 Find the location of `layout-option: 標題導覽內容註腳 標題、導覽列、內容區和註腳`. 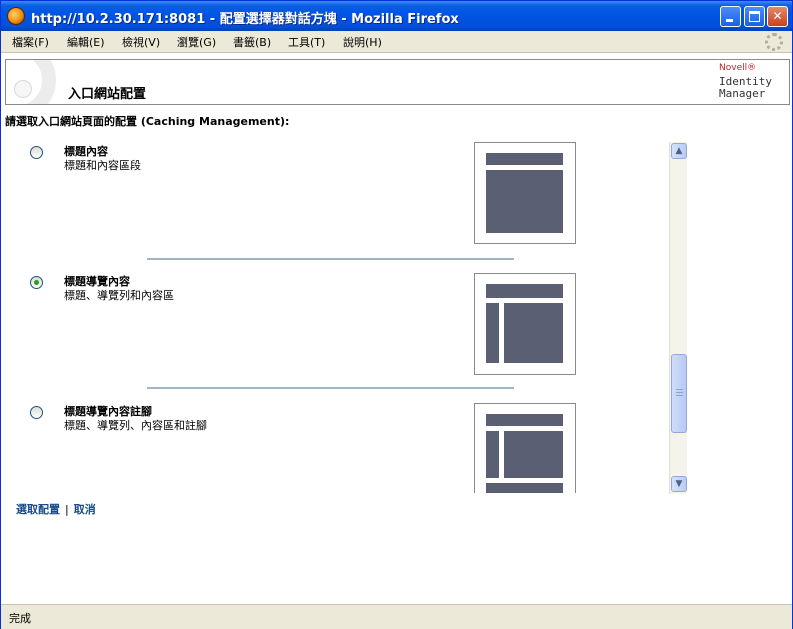

layout-option: 標題導覽內容註腳 標題、導覽列、內容區和註腳 is located at coordinates (336, 447).